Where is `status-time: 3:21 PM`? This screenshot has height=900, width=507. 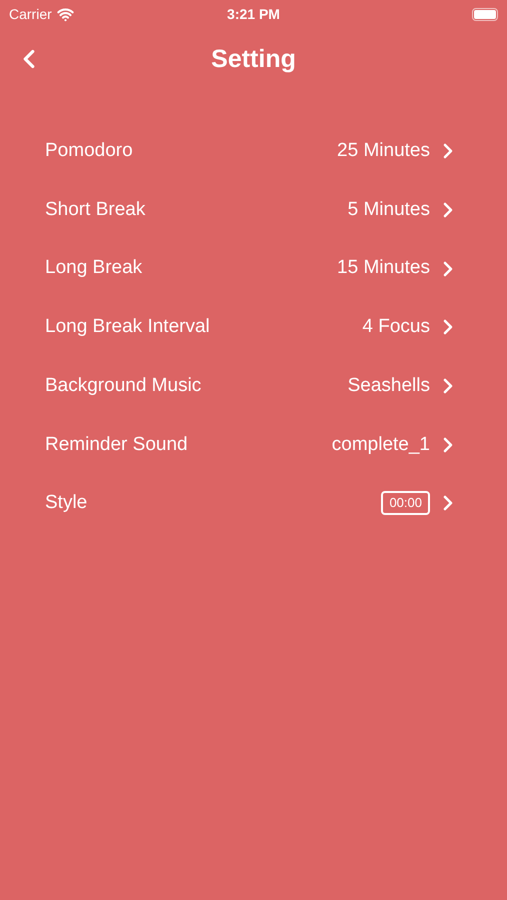
status-time: 3:21 PM is located at coordinates (253, 14).